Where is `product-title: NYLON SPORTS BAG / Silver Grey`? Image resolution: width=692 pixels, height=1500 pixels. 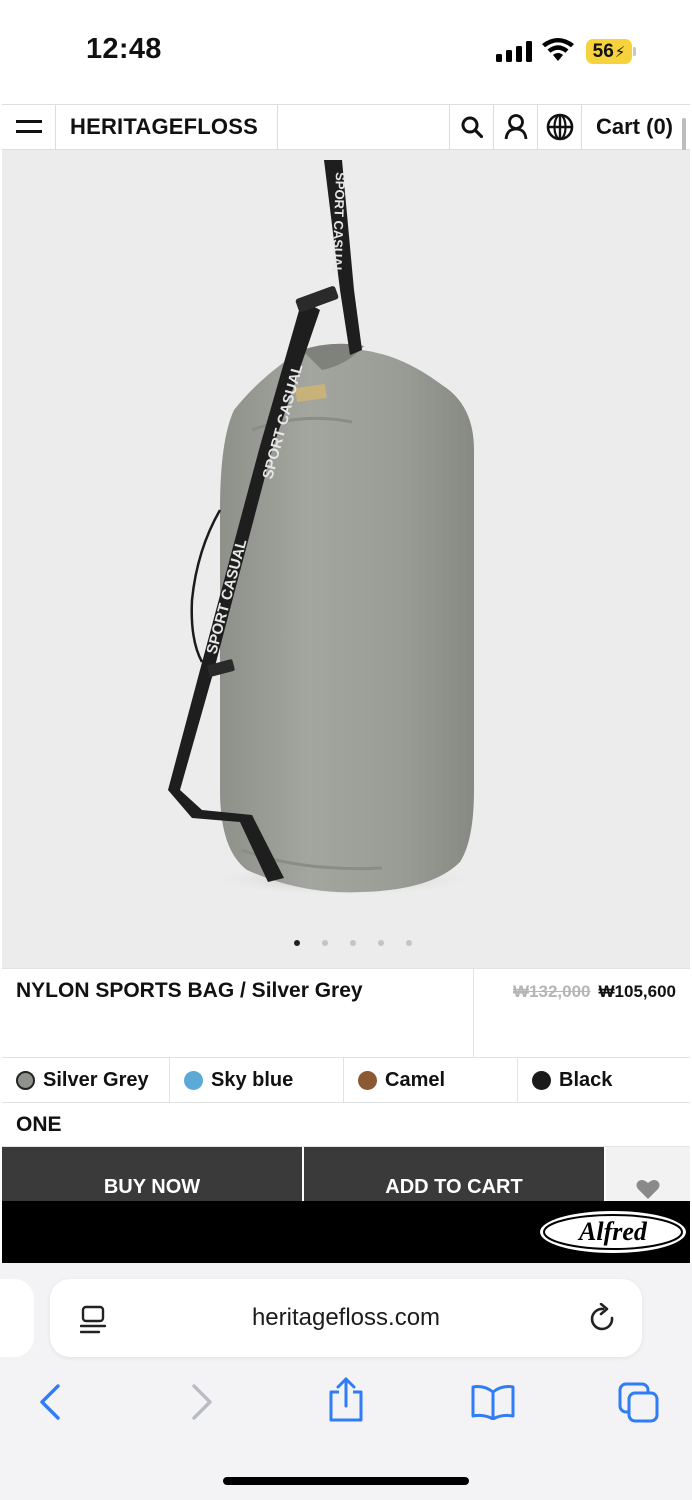
product-title: NYLON SPORTS BAG / Silver Grey is located at coordinates (238, 1013).